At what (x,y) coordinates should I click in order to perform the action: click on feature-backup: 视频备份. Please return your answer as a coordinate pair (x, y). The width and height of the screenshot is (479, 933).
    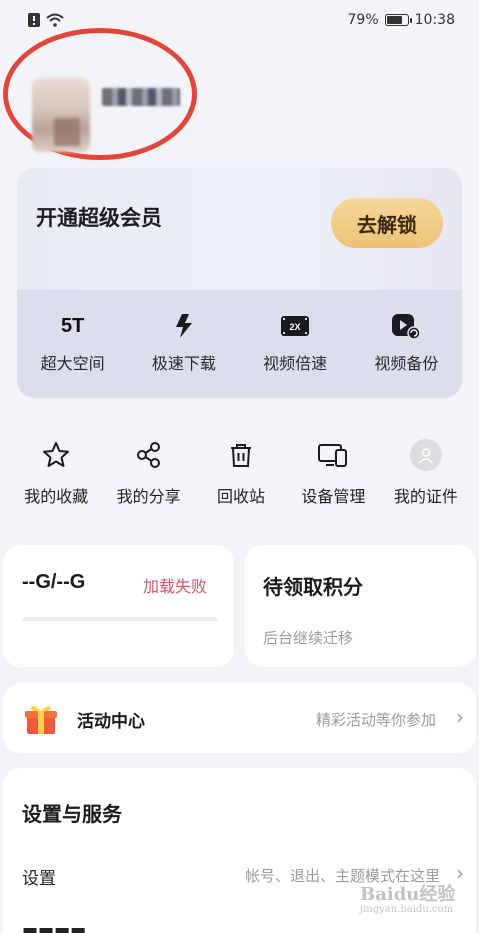
    Looking at the image, I should click on (406, 354).